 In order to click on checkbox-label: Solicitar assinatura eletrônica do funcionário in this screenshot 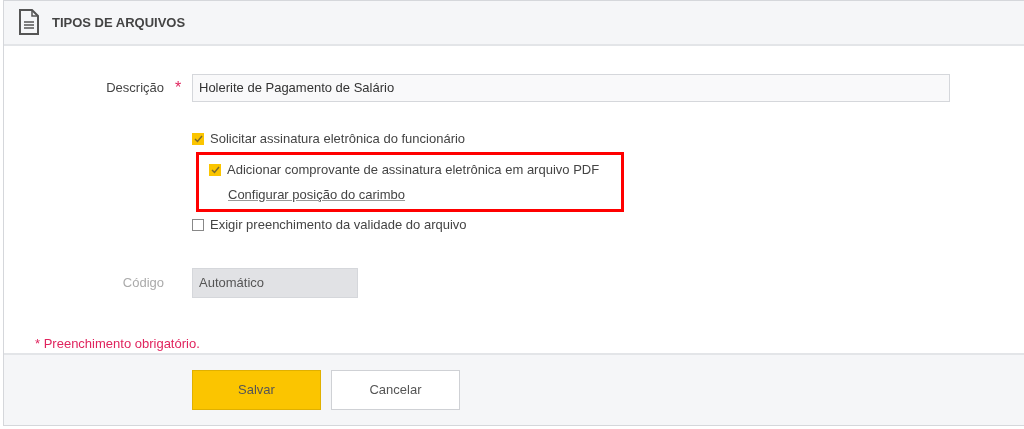, I will do `click(338, 139)`.